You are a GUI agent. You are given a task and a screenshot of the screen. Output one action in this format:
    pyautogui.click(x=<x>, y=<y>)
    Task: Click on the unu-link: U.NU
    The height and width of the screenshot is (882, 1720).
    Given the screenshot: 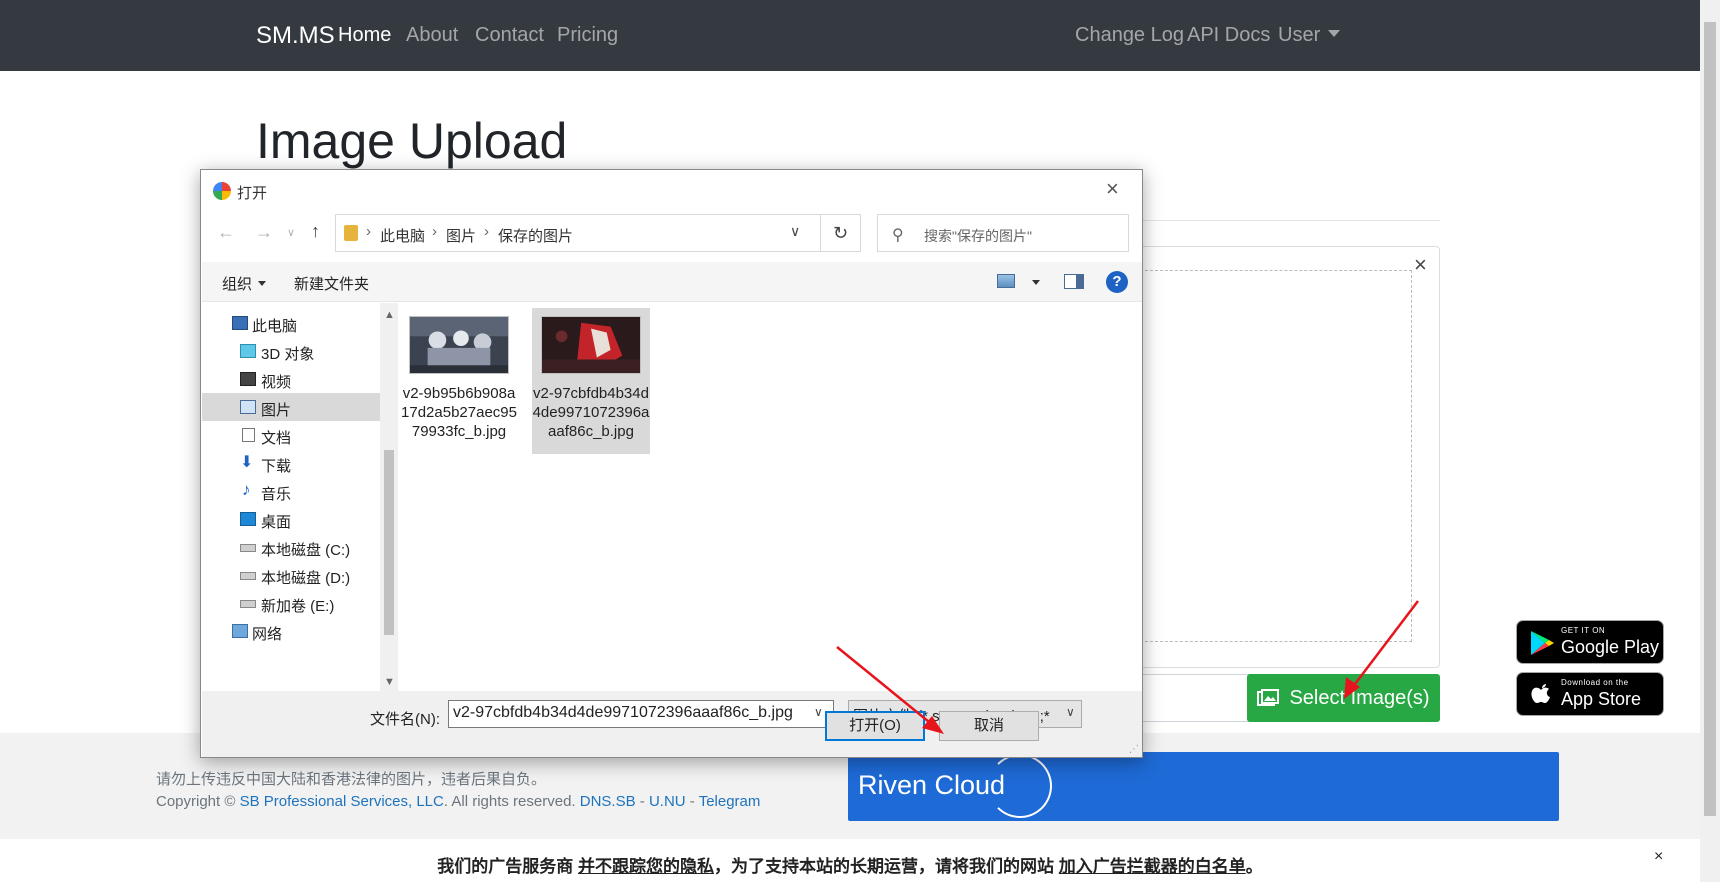 What is the action you would take?
    pyautogui.click(x=667, y=801)
    